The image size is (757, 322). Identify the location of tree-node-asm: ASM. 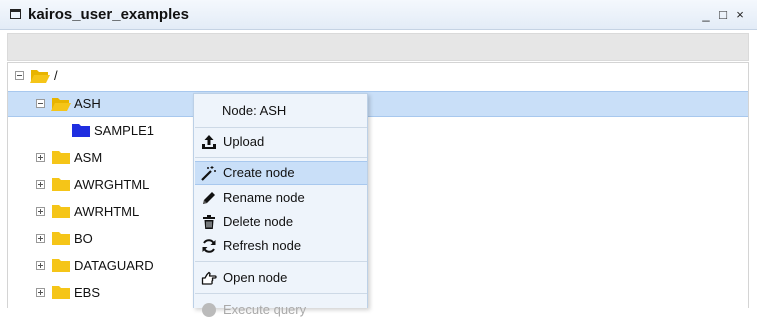
(378, 158).